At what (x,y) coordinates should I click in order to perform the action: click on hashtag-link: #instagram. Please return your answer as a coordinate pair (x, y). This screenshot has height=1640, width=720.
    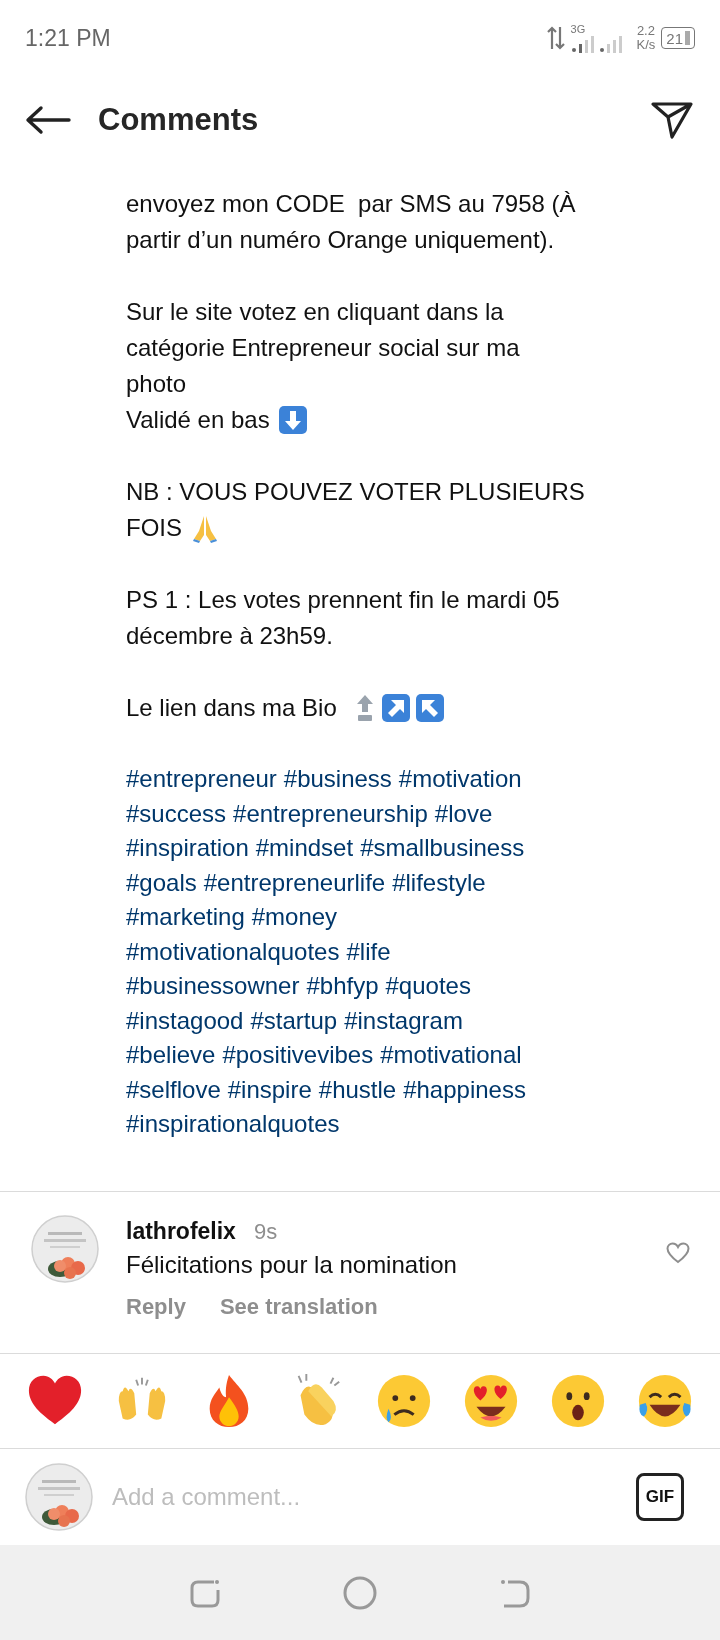
    Looking at the image, I should click on (403, 1020).